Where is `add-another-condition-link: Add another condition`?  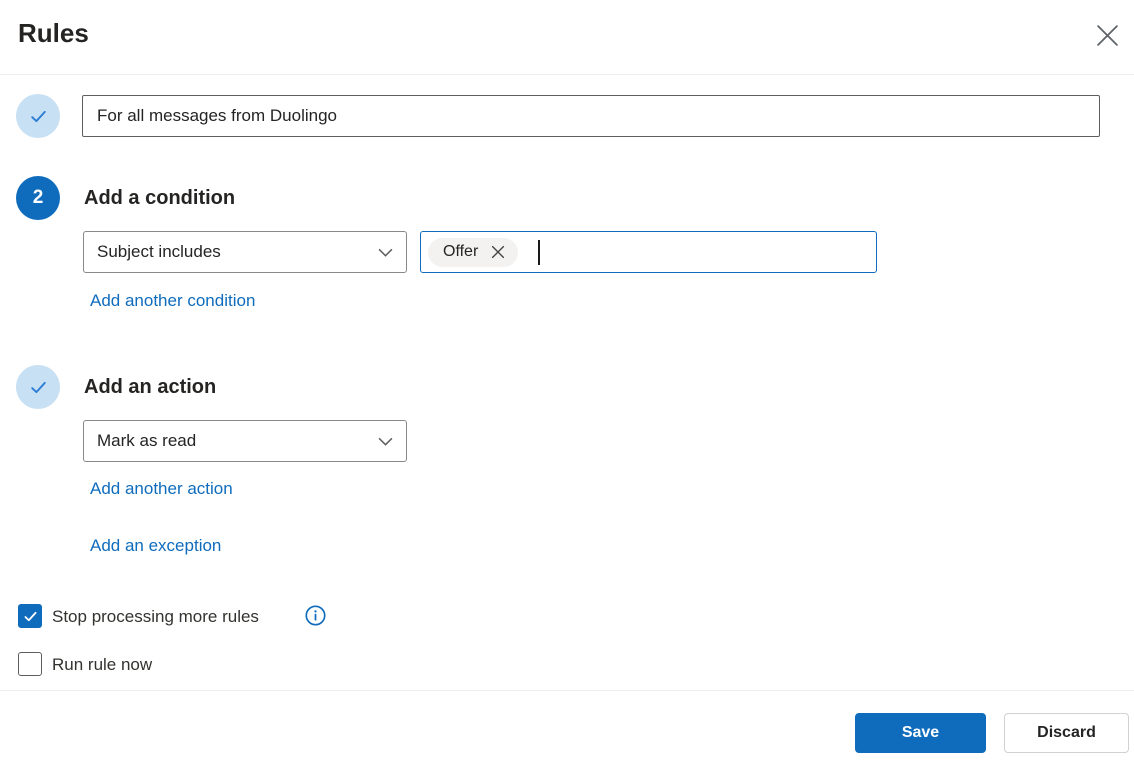
add-another-condition-link: Add another condition is located at coordinates (172, 300).